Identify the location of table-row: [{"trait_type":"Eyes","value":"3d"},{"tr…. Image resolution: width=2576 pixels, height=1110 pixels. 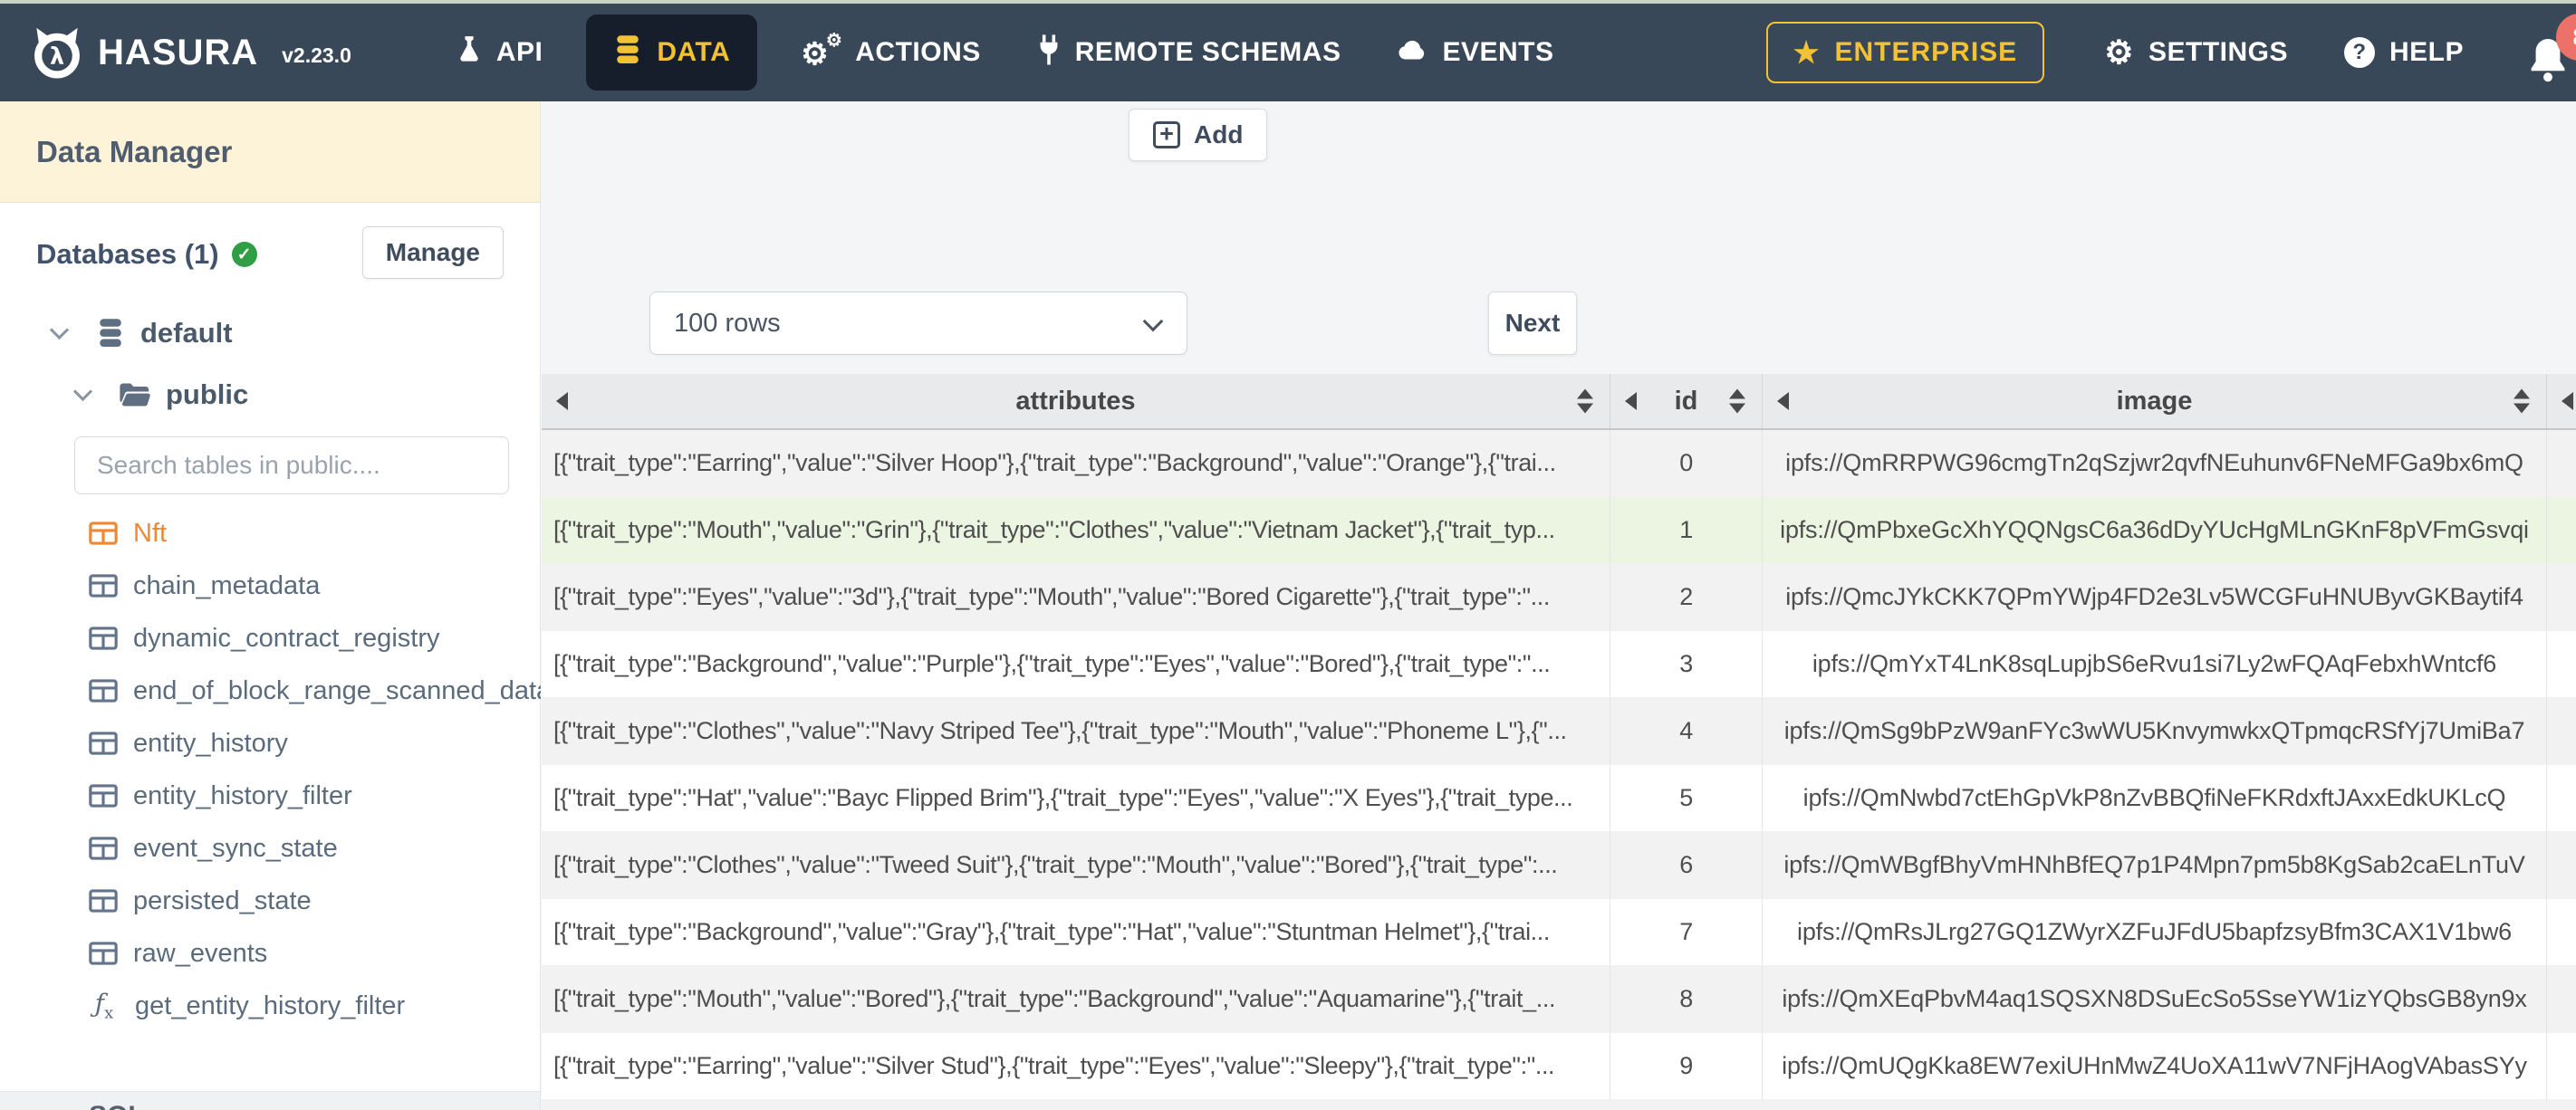
(1559, 597).